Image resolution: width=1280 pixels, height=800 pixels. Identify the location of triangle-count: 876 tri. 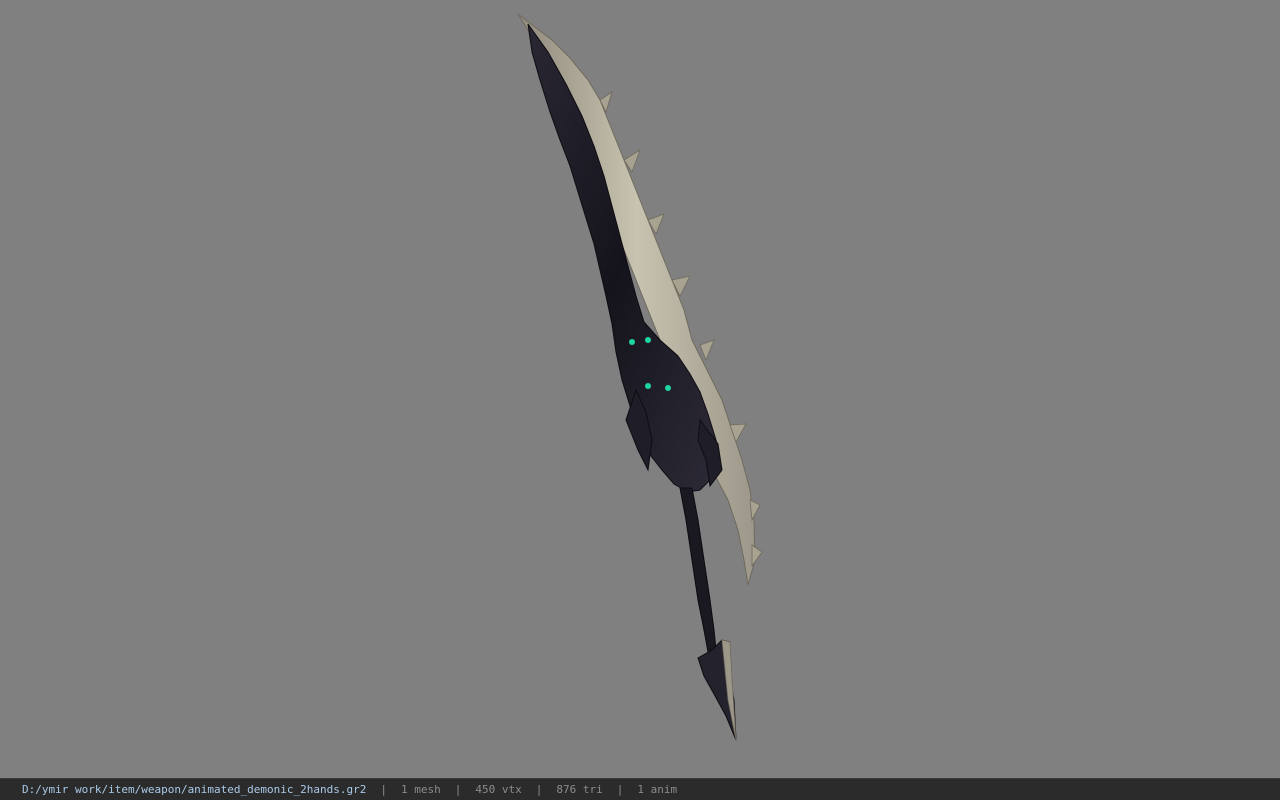
(579, 789).